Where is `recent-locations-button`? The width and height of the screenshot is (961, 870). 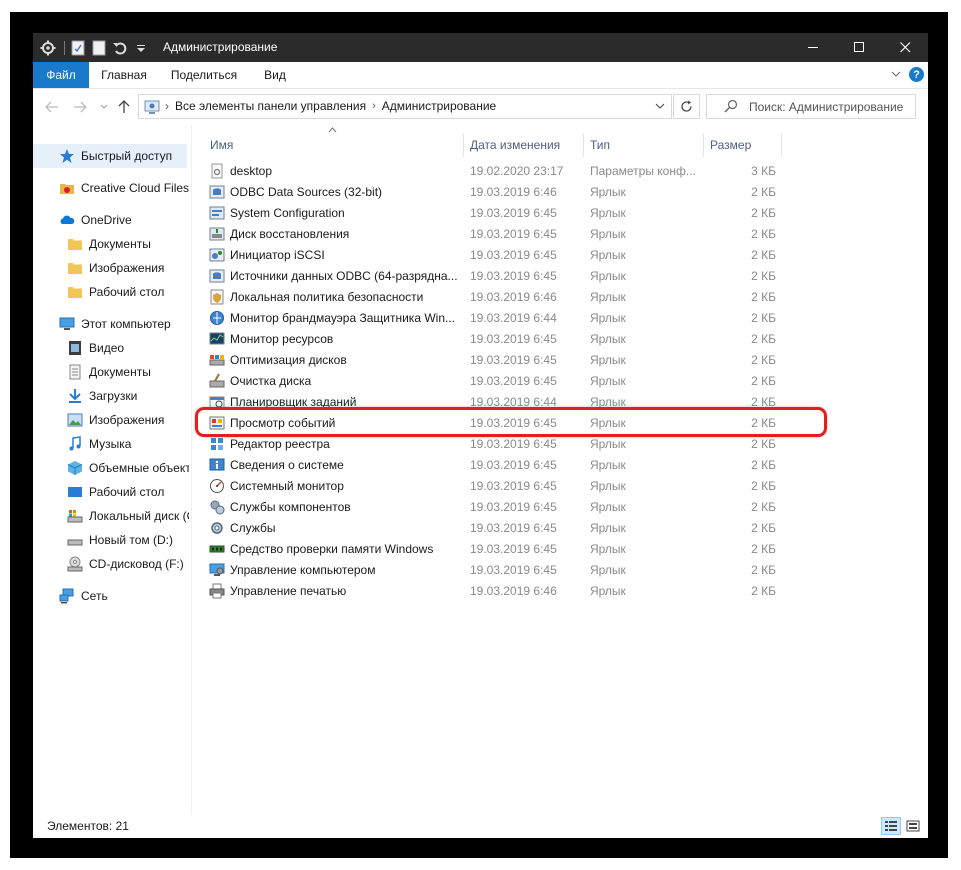 recent-locations-button is located at coordinates (104, 107).